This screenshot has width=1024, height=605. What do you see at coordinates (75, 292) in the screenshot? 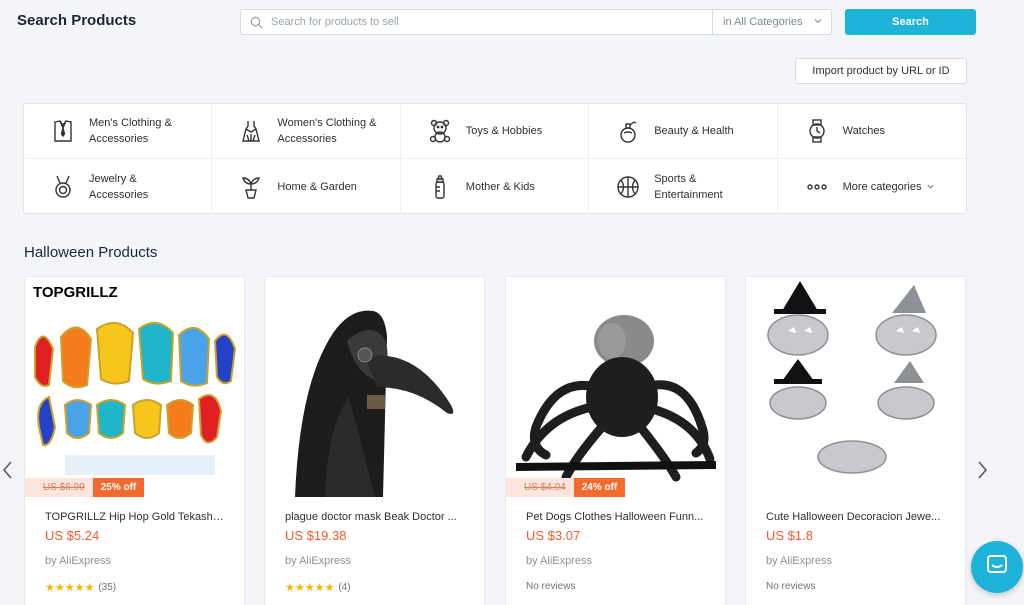
I see `brand-text: TOPGRILLZ` at bounding box center [75, 292].